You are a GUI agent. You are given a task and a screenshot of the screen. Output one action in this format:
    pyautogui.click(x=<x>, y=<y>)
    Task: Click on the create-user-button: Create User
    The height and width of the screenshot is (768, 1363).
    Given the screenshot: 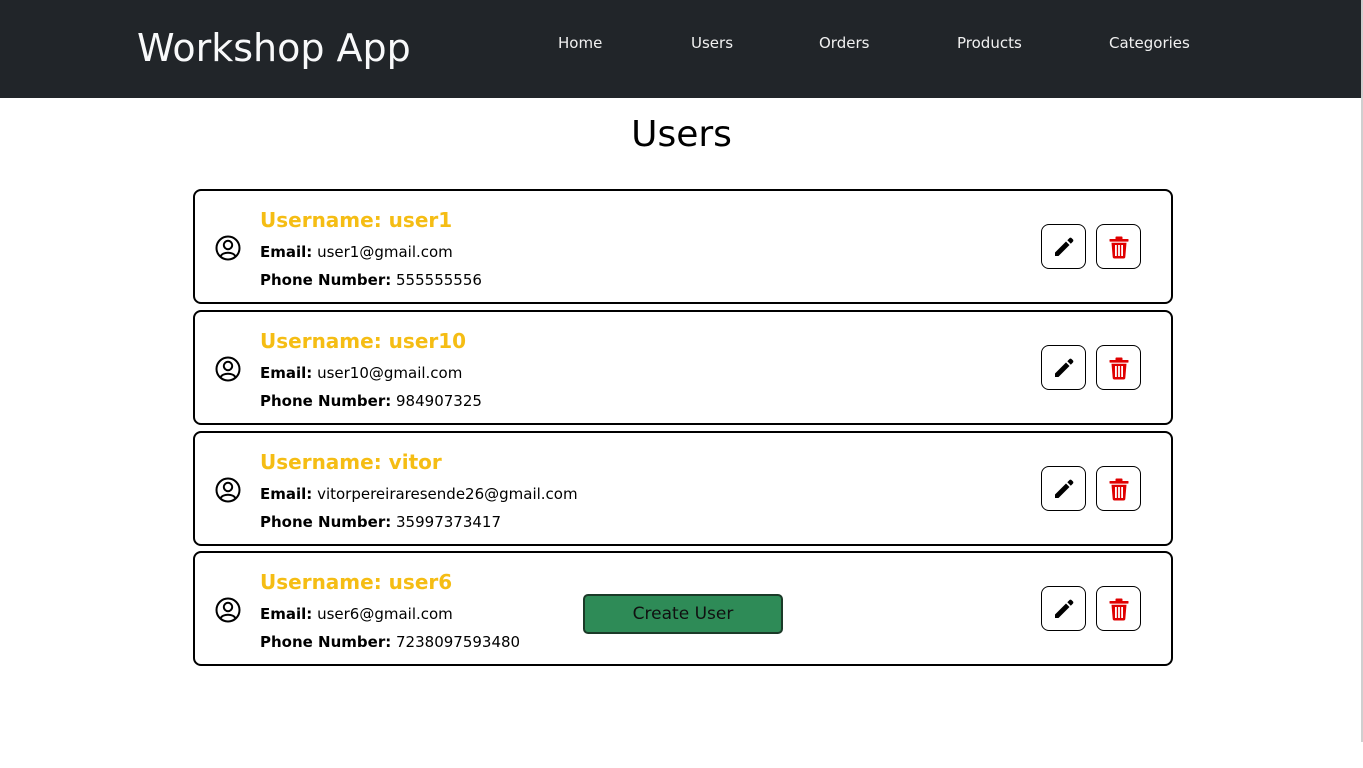 What is the action you would take?
    pyautogui.click(x=683, y=614)
    